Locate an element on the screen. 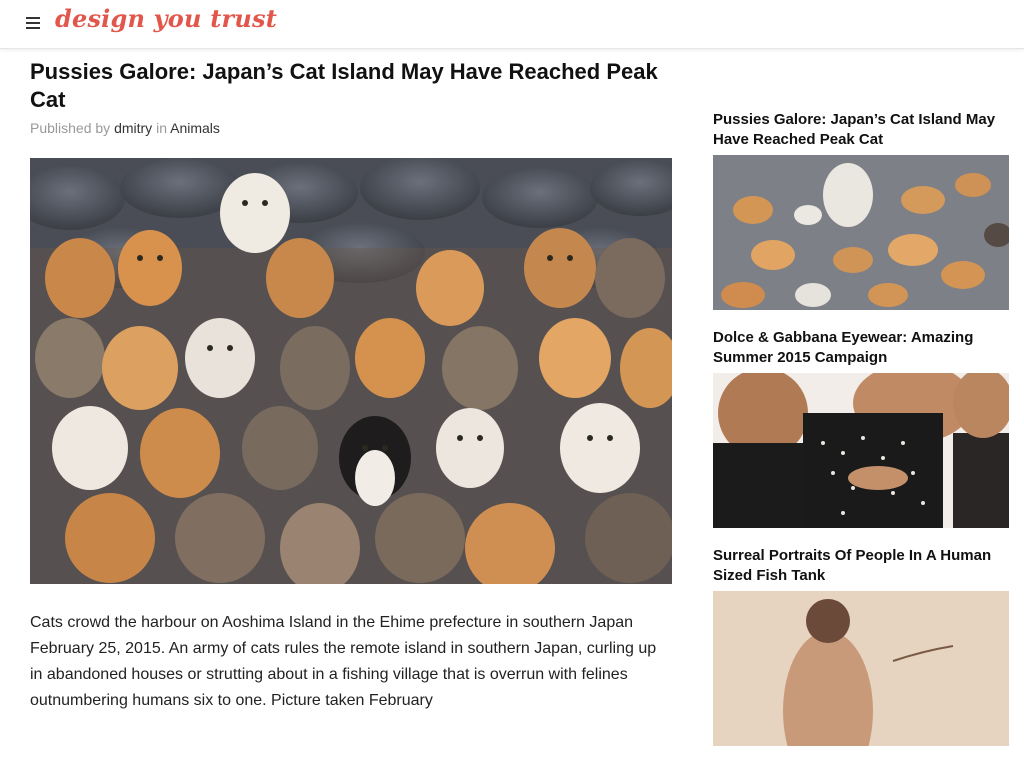 This screenshot has height=764, width=1024. eyewear-campaign-photo is located at coordinates (861, 450).